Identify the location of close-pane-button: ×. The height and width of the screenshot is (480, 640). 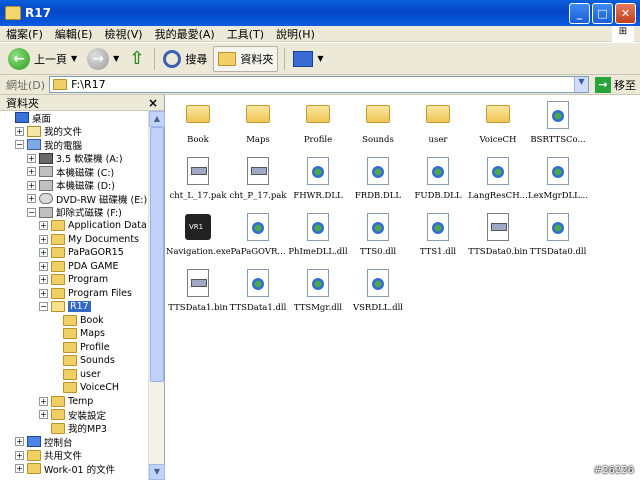
(153, 103).